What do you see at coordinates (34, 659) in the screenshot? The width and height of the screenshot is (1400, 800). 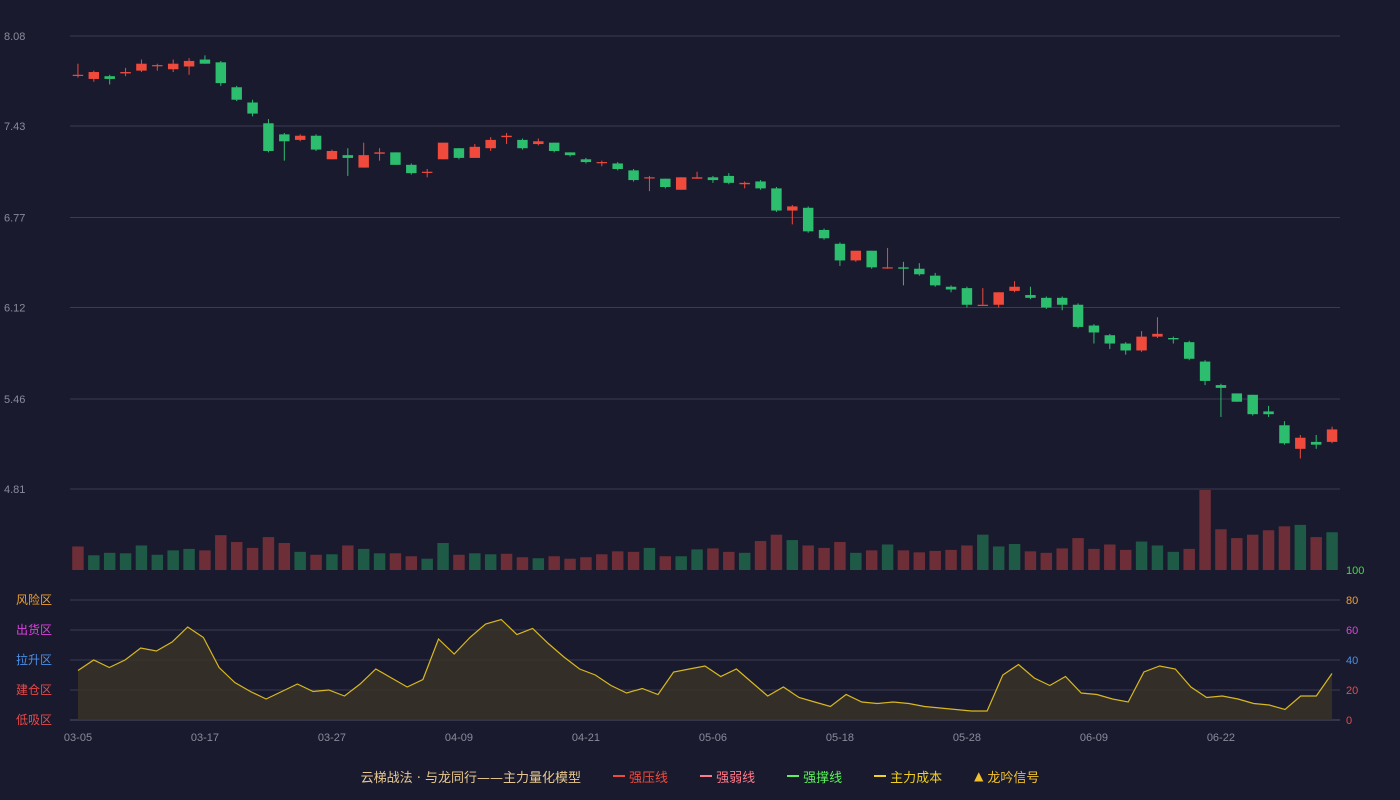 I see `zone-label: 拉升区` at bounding box center [34, 659].